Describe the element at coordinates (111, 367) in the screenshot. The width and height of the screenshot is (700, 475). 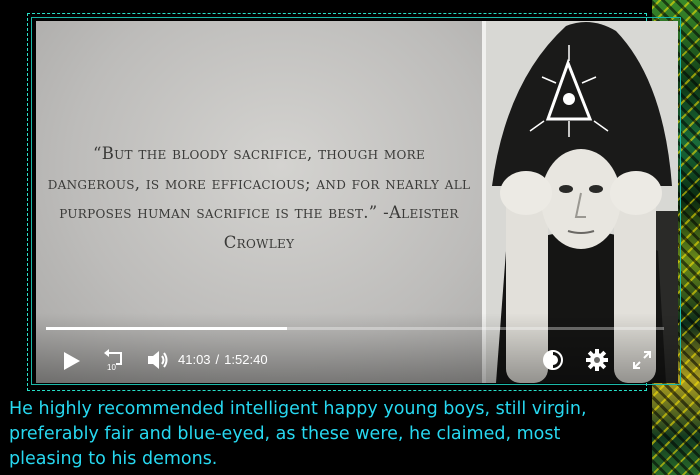
I see `replay-10-label: 10` at that location.